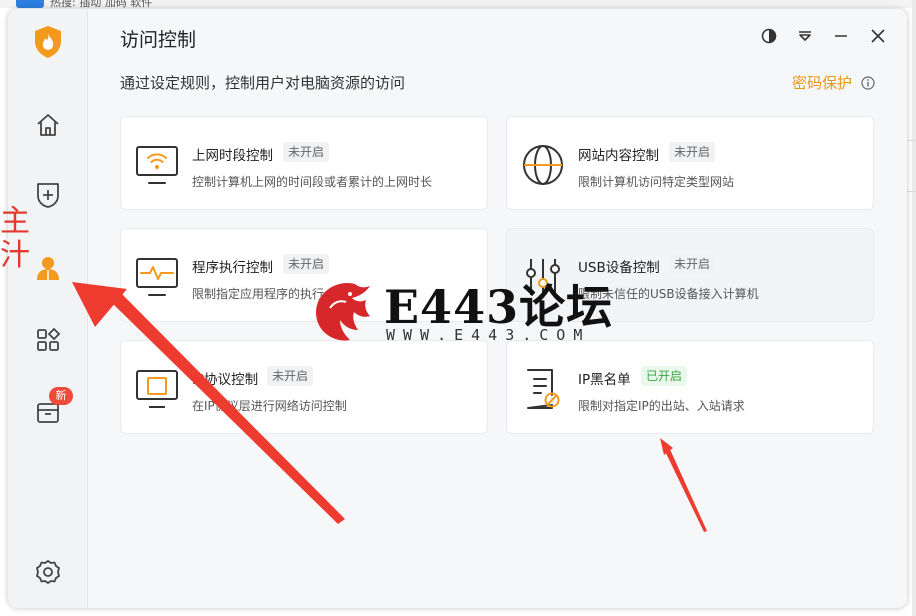  What do you see at coordinates (543, 277) in the screenshot?
I see `usb-sliders-icon` at bounding box center [543, 277].